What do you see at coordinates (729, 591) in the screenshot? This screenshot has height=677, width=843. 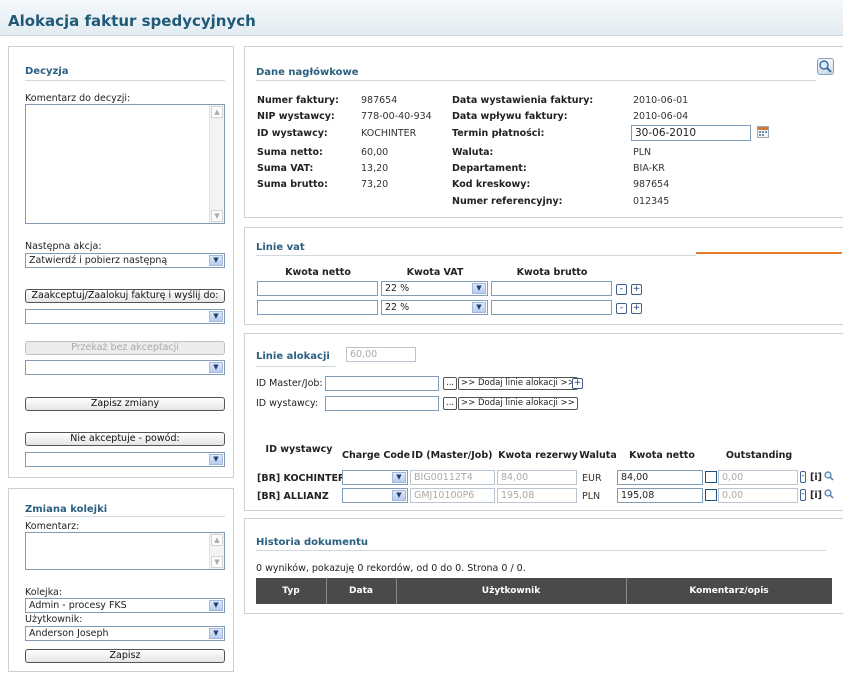 I see `history-col-comment: Komentarz/opis` at bounding box center [729, 591].